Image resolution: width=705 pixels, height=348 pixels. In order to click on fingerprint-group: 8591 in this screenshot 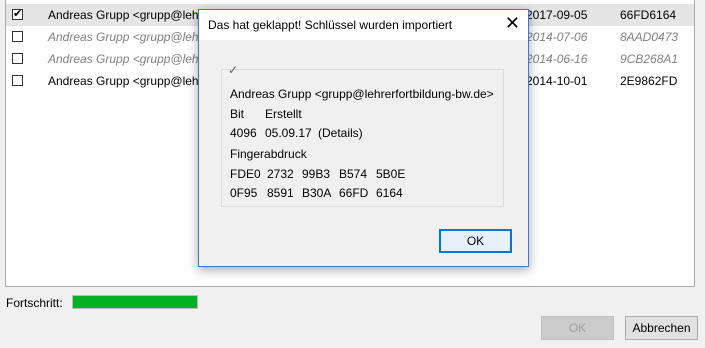, I will do `click(280, 193)`.